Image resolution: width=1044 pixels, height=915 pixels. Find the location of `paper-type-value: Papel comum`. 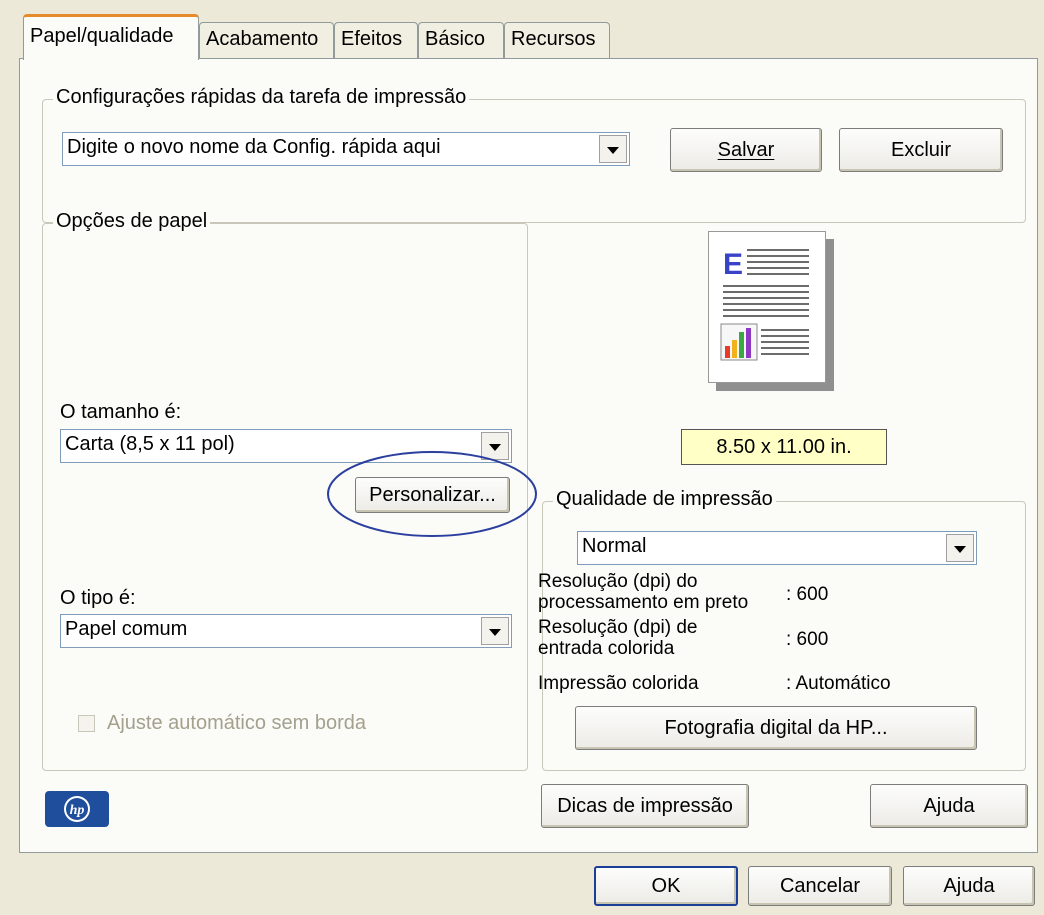

paper-type-value: Papel comum is located at coordinates (126, 629).